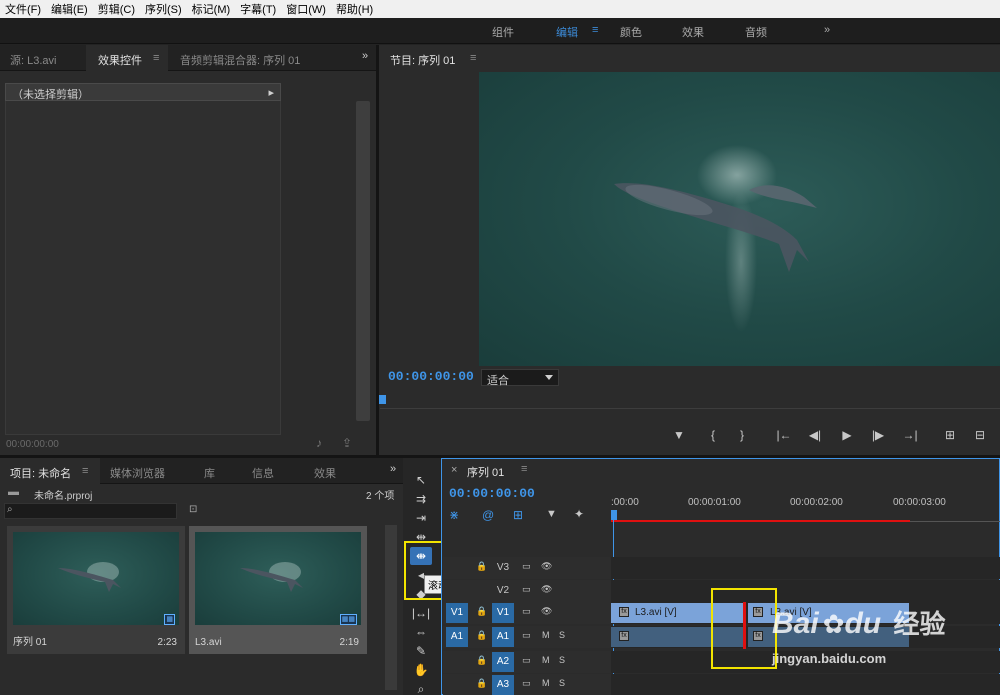 The image size is (1000, 695). I want to click on timeline-timecode: 00:00:00:00, so click(492, 493).